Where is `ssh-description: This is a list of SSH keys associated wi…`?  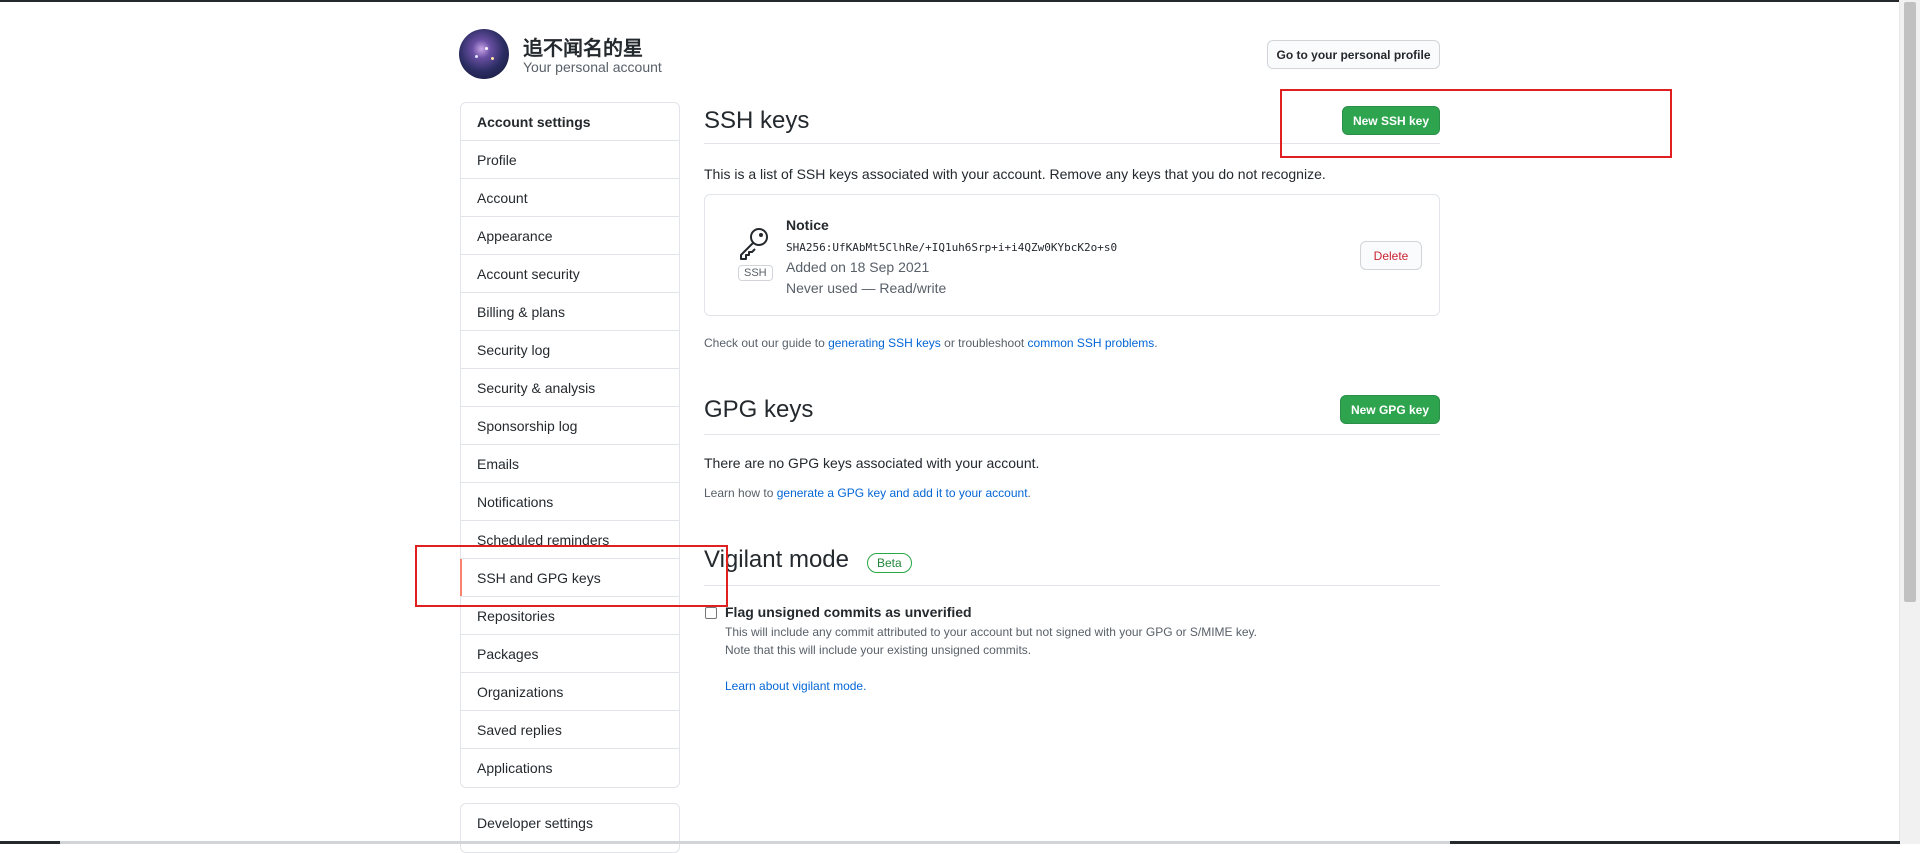
ssh-description: This is a list of SSH keys associated wi… is located at coordinates (1015, 174).